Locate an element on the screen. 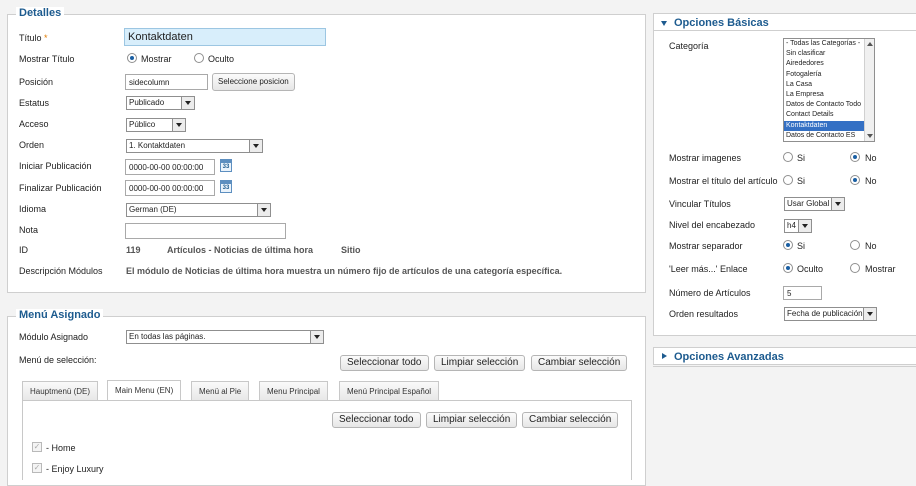  category-option: Sin clasificar is located at coordinates (829, 54).